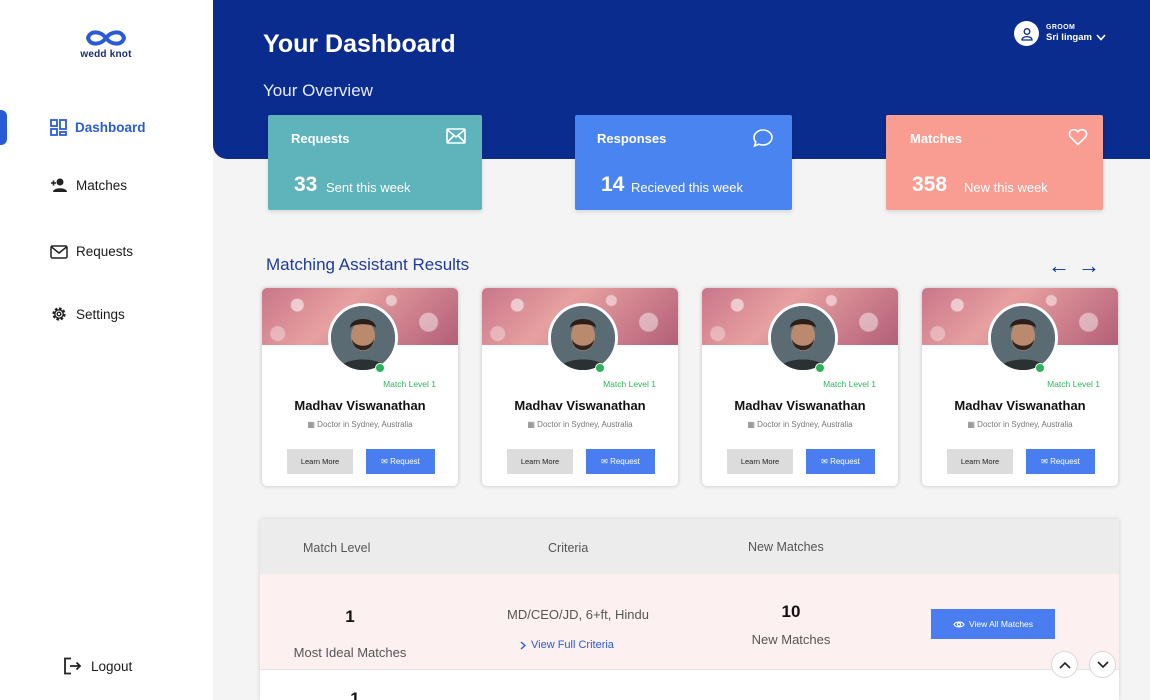 The height and width of the screenshot is (700, 1150). What do you see at coordinates (106, 38) in the screenshot?
I see `infinity-logo-icon` at bounding box center [106, 38].